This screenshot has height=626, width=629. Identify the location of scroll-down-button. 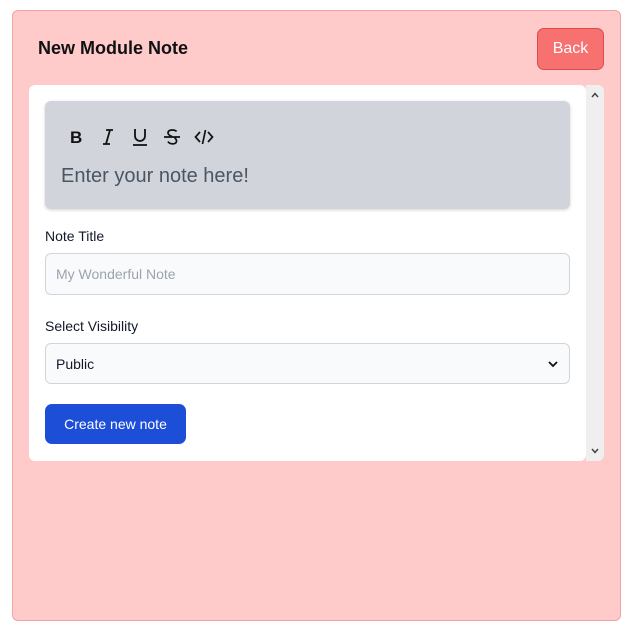
(595, 451).